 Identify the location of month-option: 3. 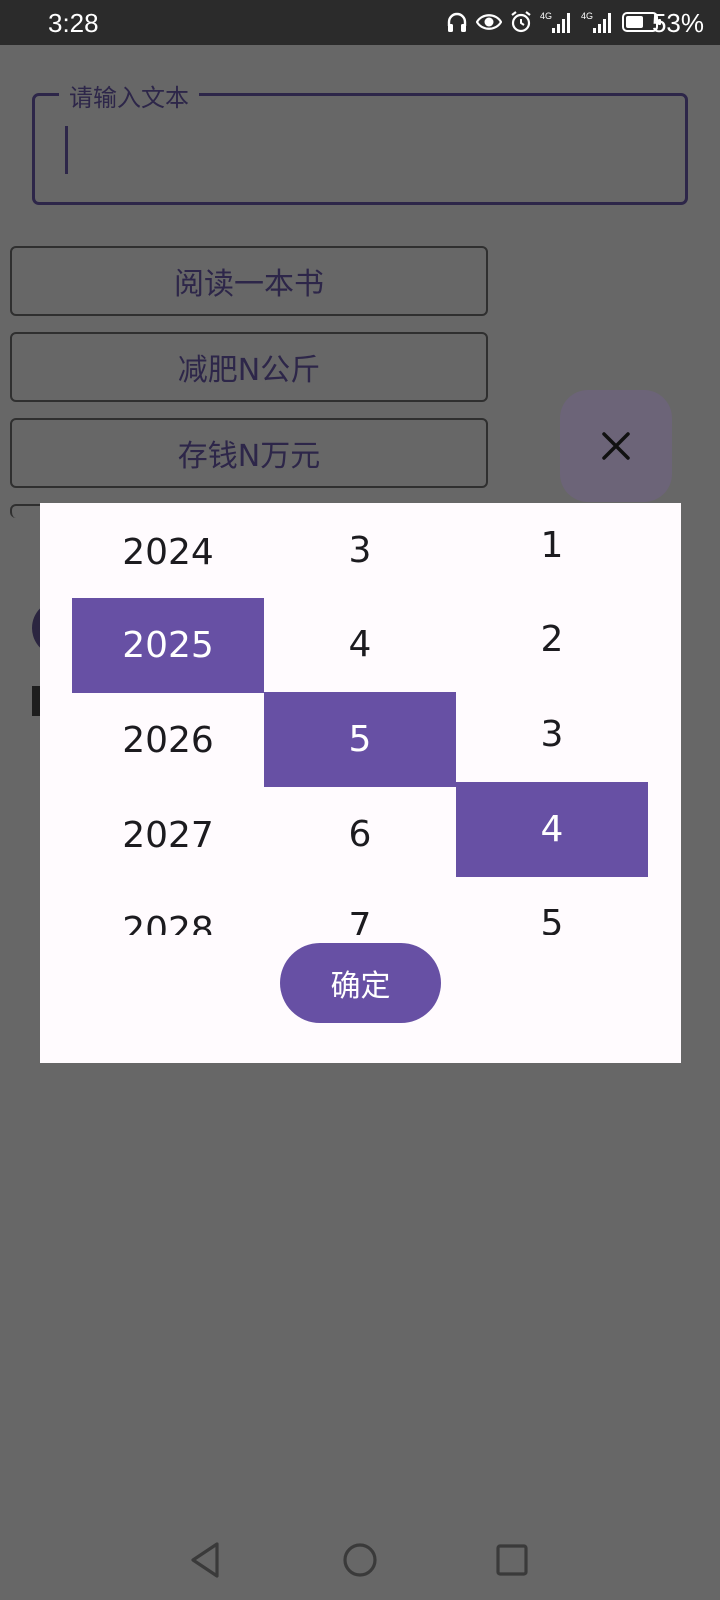
(360, 550).